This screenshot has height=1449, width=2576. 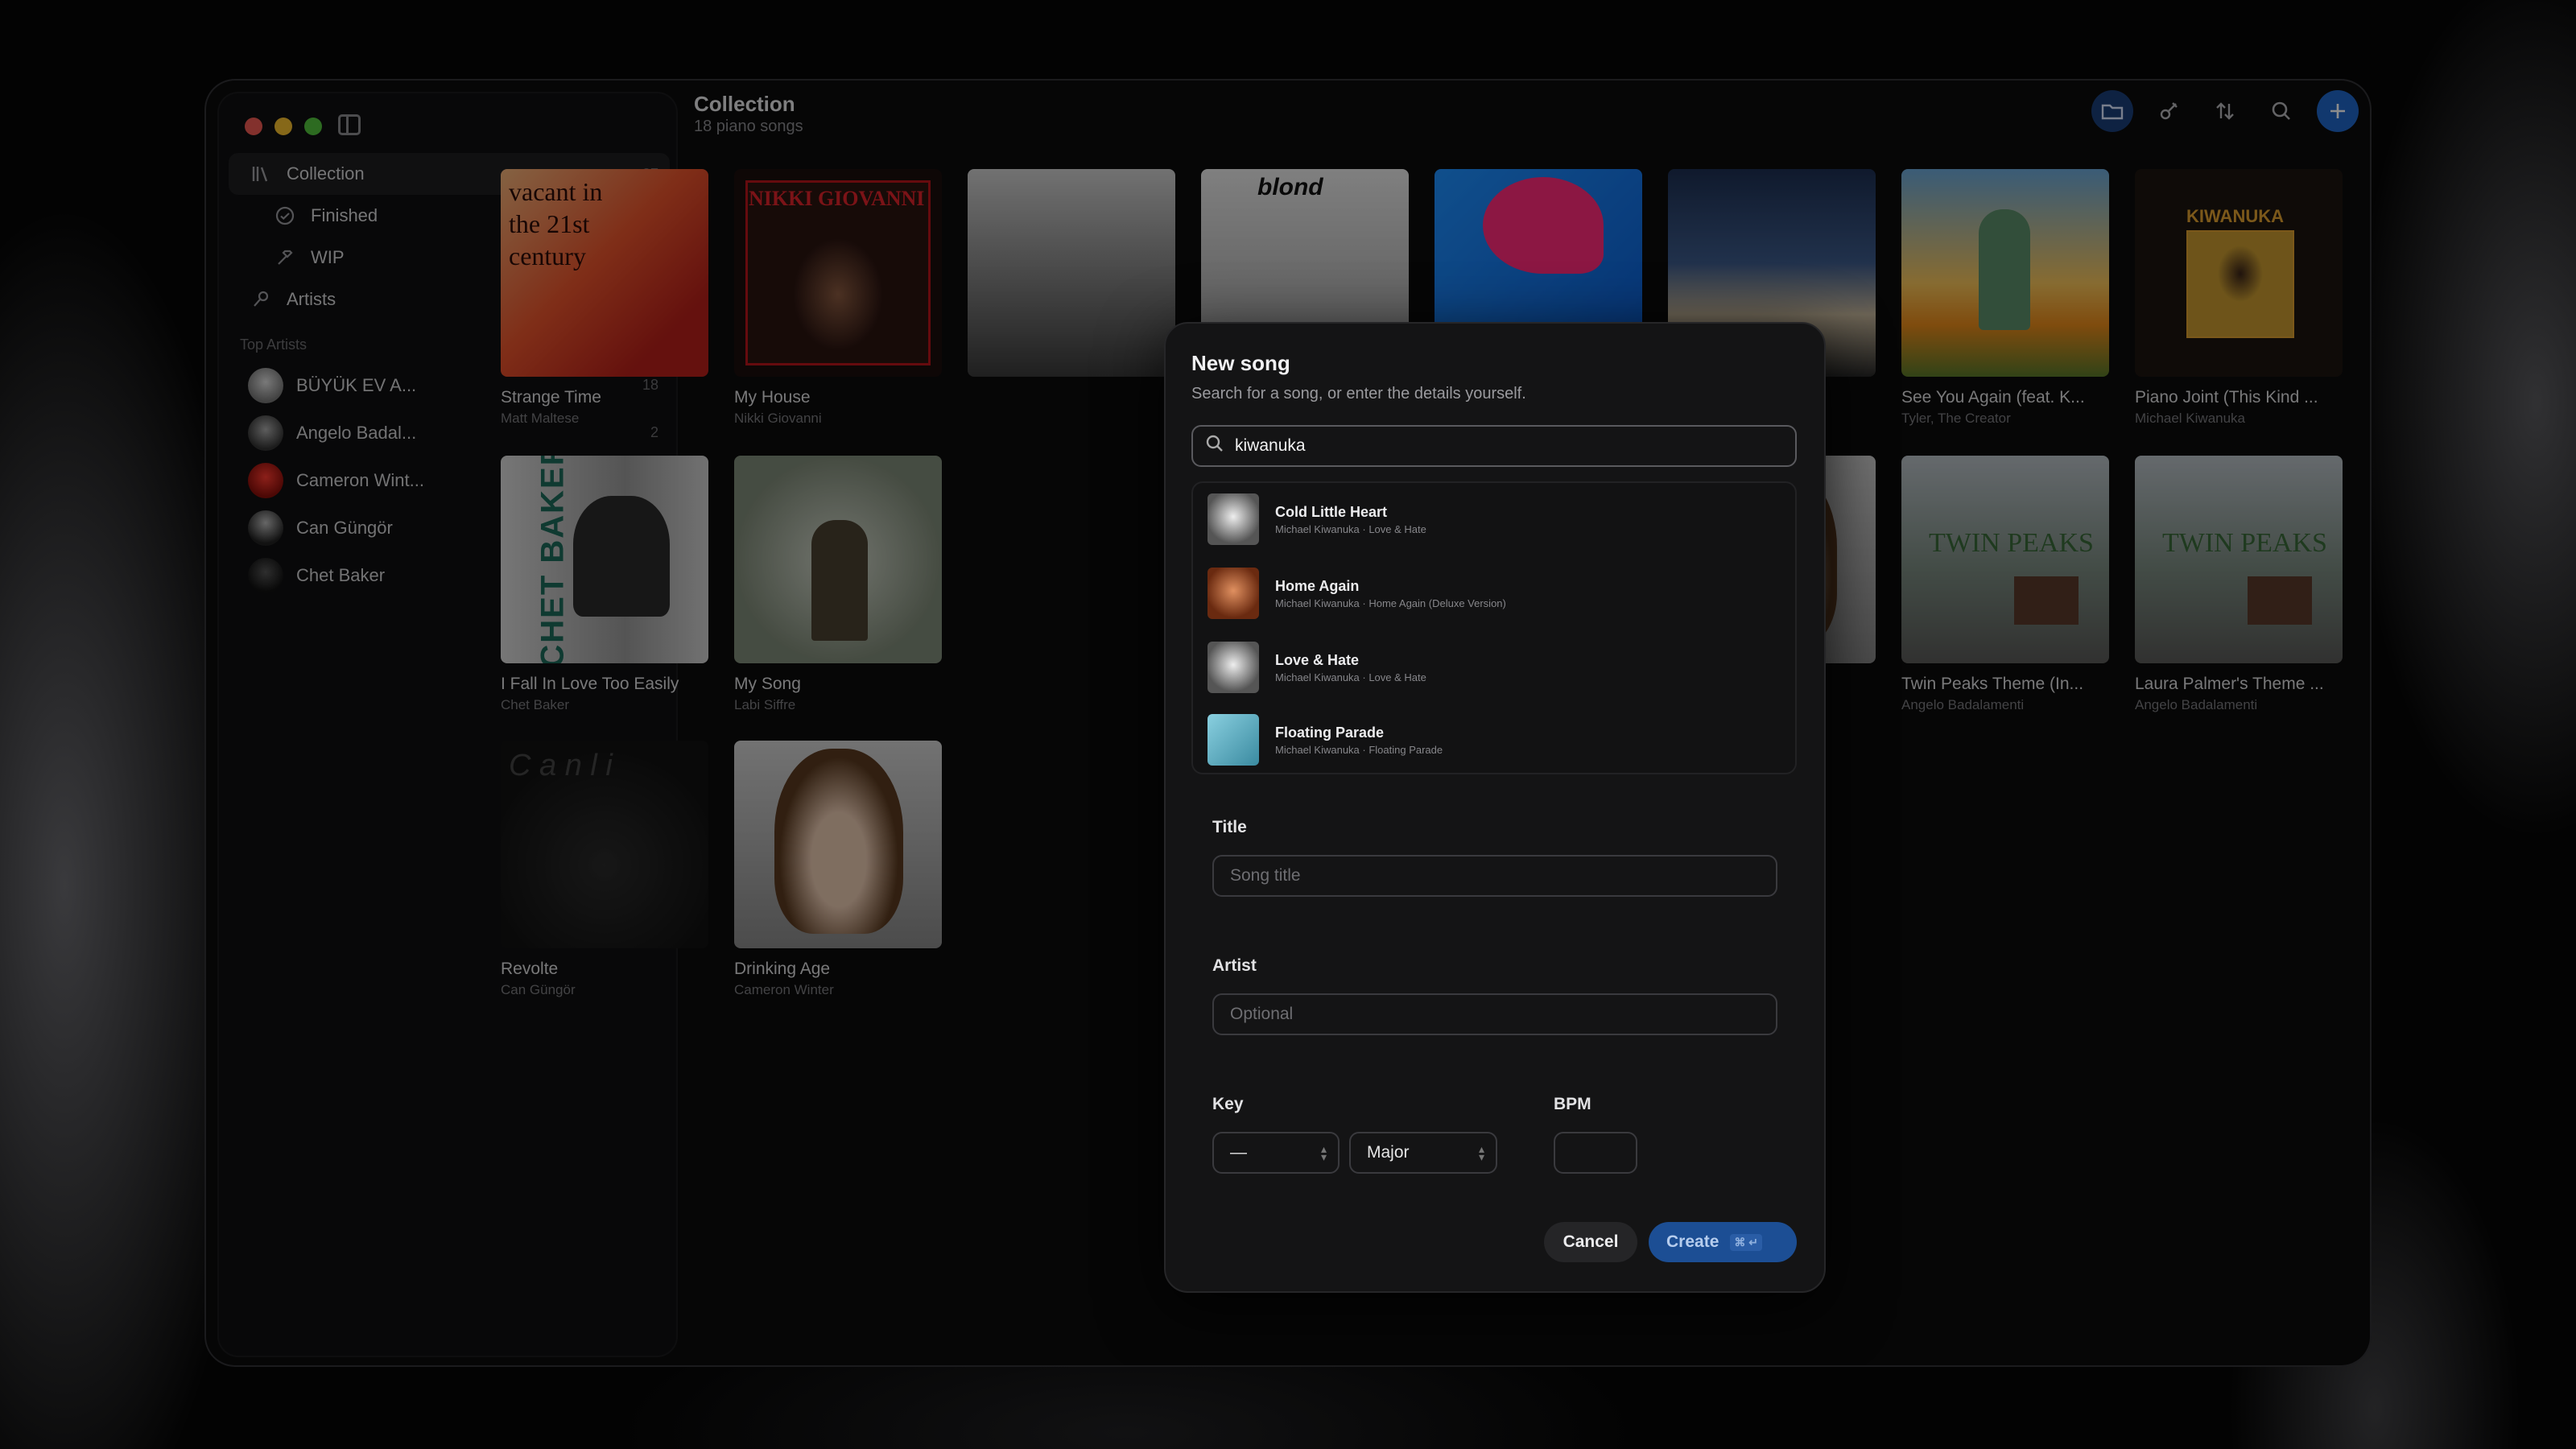 What do you see at coordinates (313, 126) in the screenshot?
I see `zoom-window-button` at bounding box center [313, 126].